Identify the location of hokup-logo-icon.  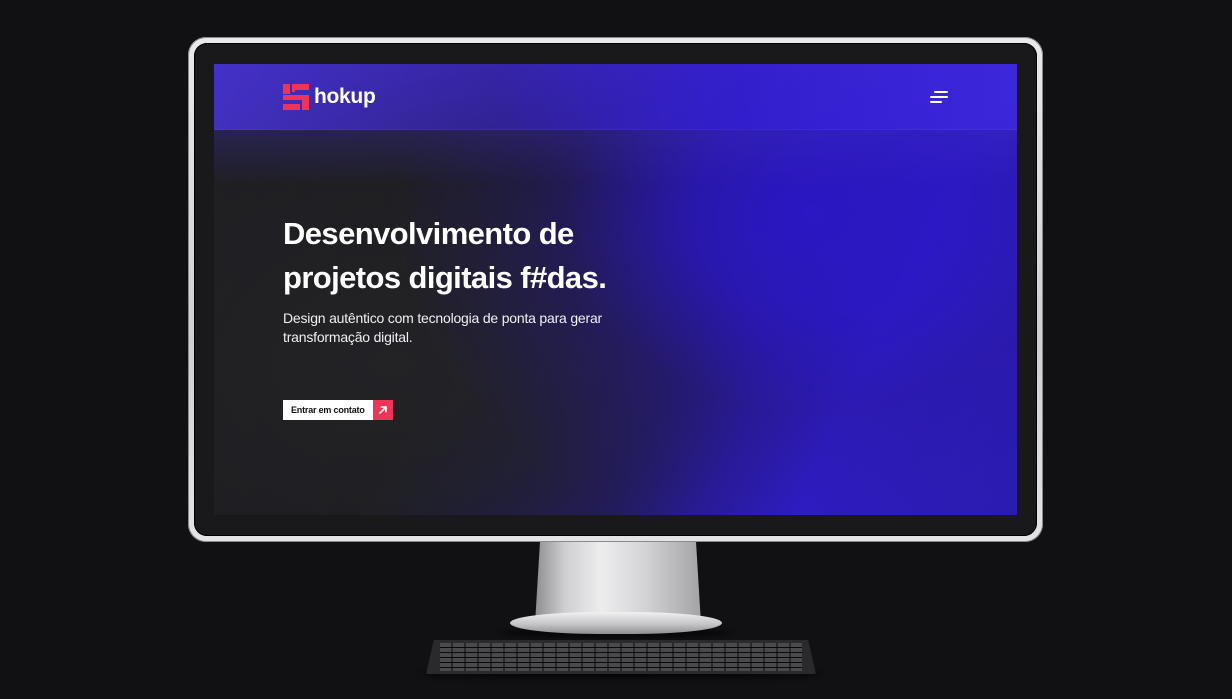
(296, 96).